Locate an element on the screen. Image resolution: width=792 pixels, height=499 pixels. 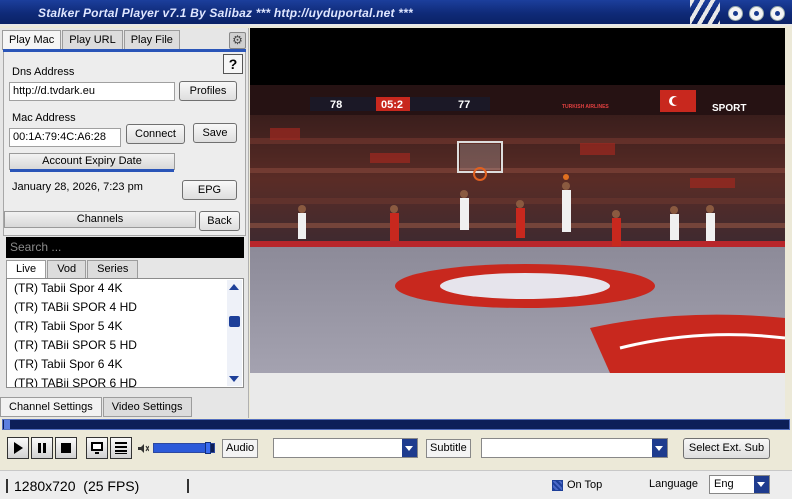
list-item: (TR) Tabii Spor 6 4K is located at coordinates (125, 364).